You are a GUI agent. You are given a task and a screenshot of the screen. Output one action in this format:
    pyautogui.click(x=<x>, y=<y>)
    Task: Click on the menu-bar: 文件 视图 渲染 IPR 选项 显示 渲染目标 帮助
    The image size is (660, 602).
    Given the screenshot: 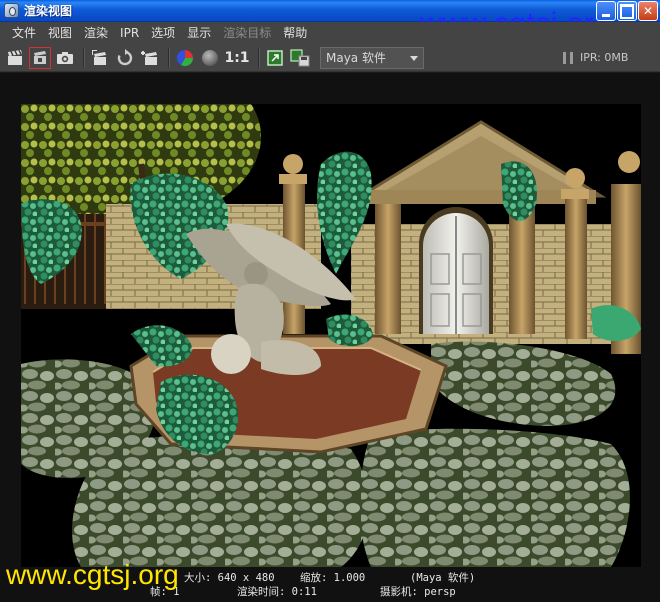 What is the action you would take?
    pyautogui.click(x=330, y=33)
    